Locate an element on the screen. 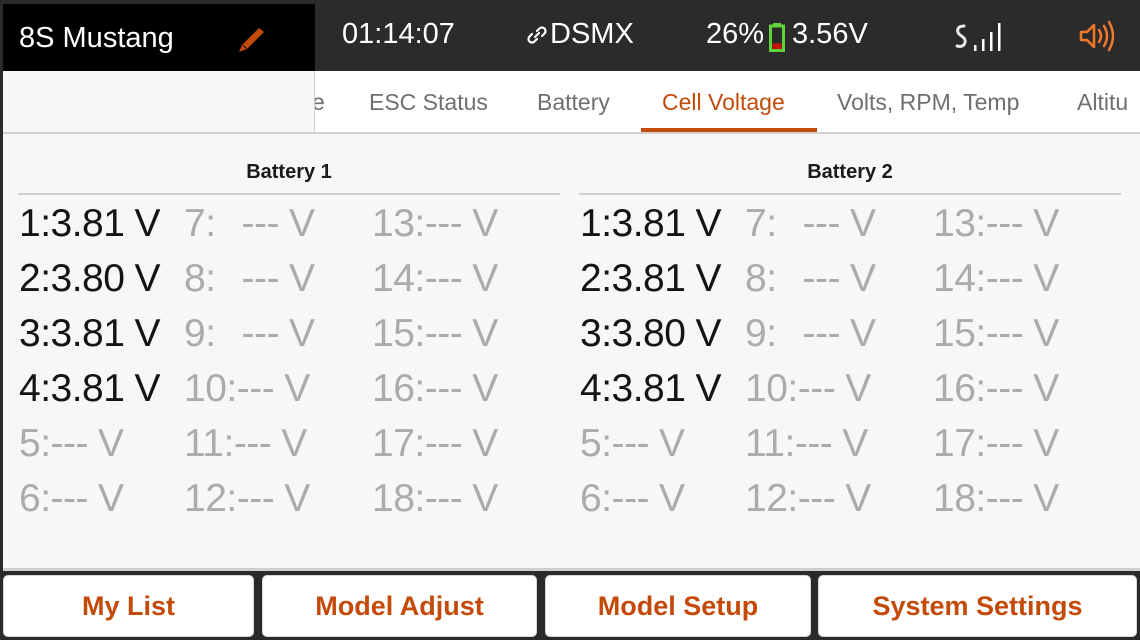 The height and width of the screenshot is (640, 1140). cell-voltage-13: 13:--- V is located at coordinates (435, 224).